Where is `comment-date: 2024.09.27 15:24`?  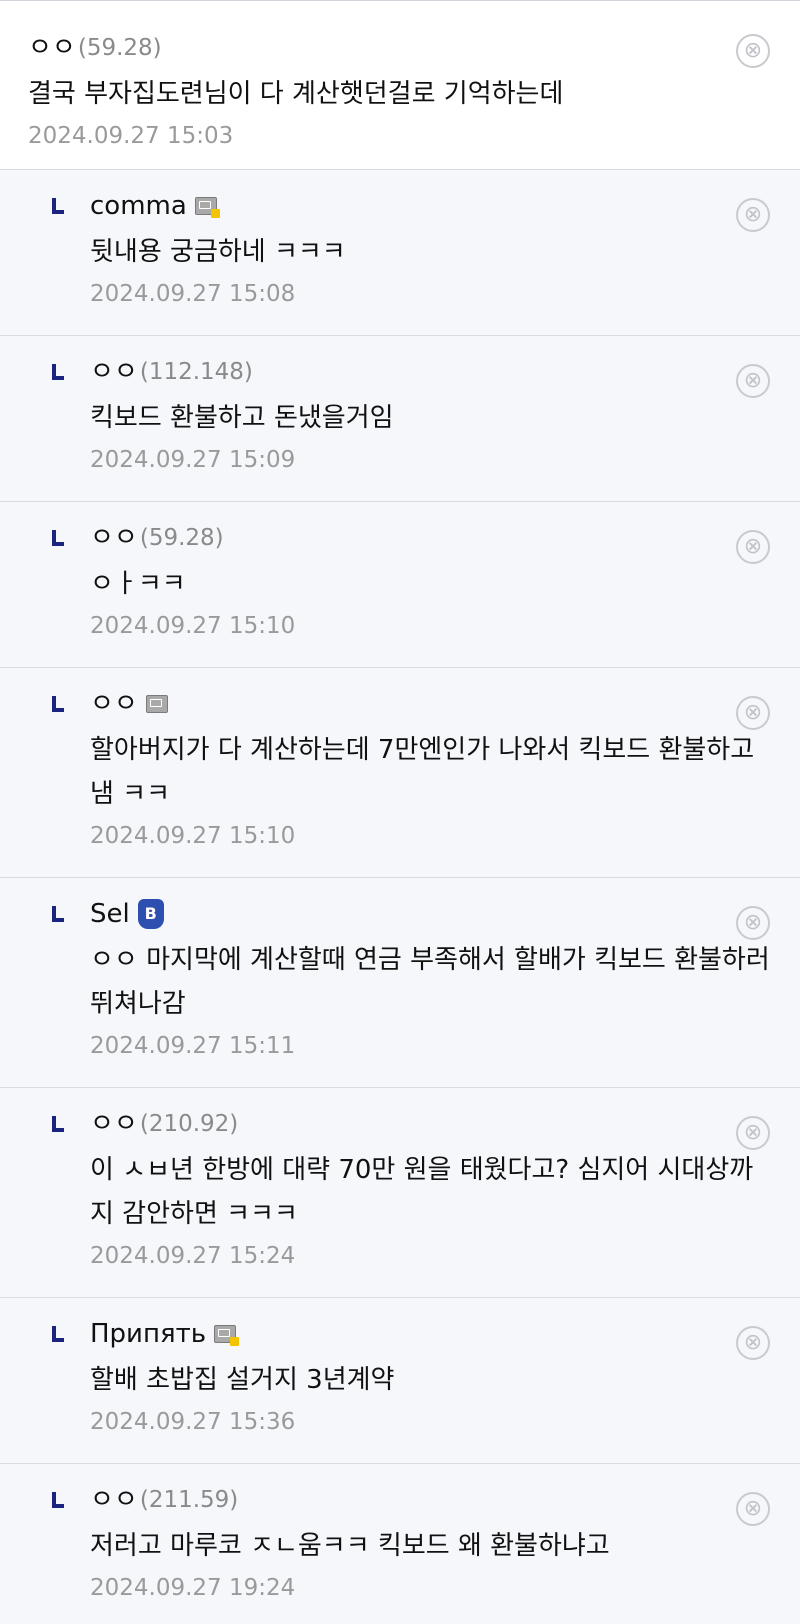
comment-date: 2024.09.27 15:24 is located at coordinates (193, 1256).